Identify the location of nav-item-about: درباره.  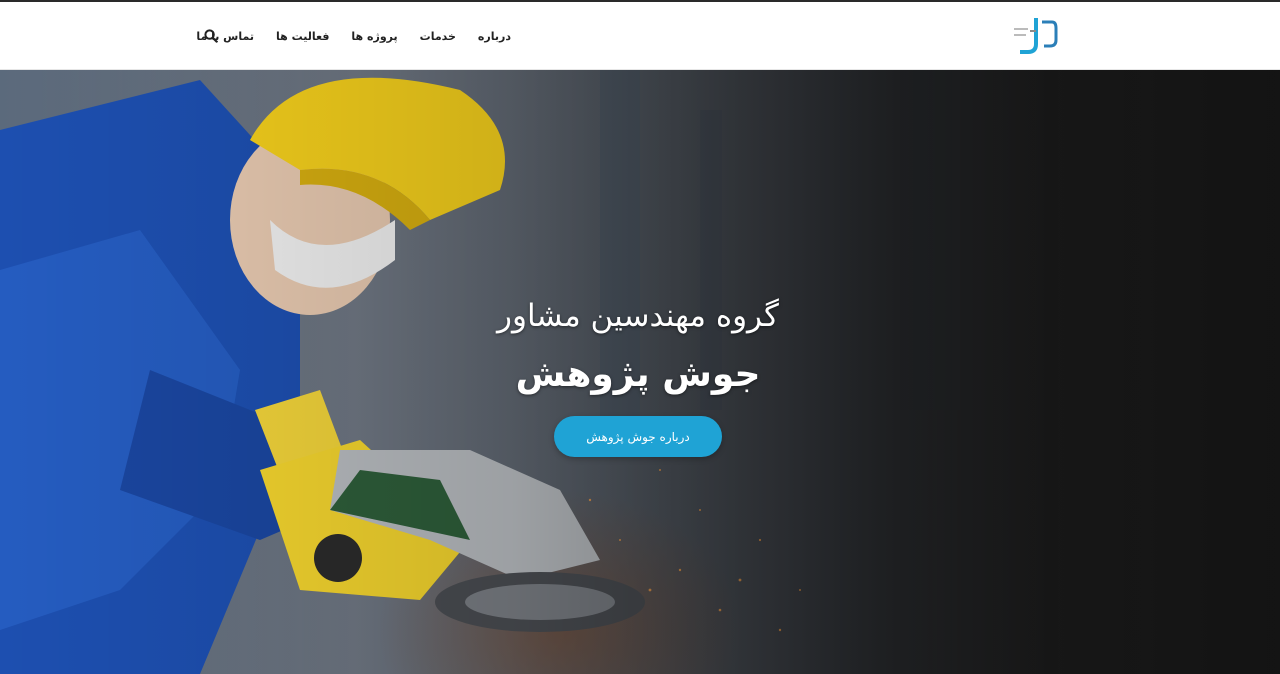
(494, 36).